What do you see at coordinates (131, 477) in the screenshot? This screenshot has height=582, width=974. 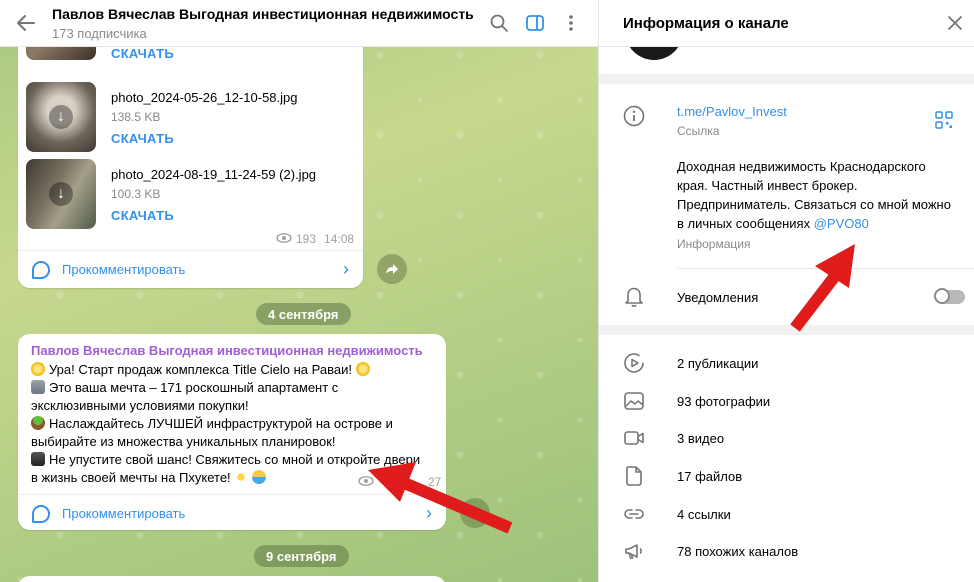 I see `post-line: в жизнь своей мечты на Пхукете!` at bounding box center [131, 477].